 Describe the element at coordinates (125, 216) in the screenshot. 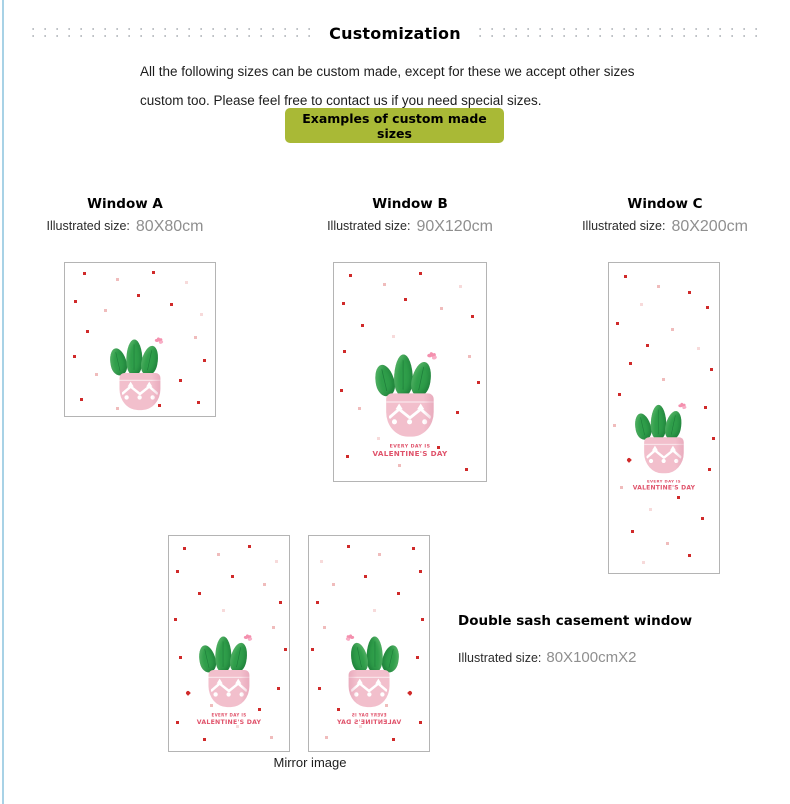

I see `window-a-header: Window A Illustrated size: 80X80cm` at that location.